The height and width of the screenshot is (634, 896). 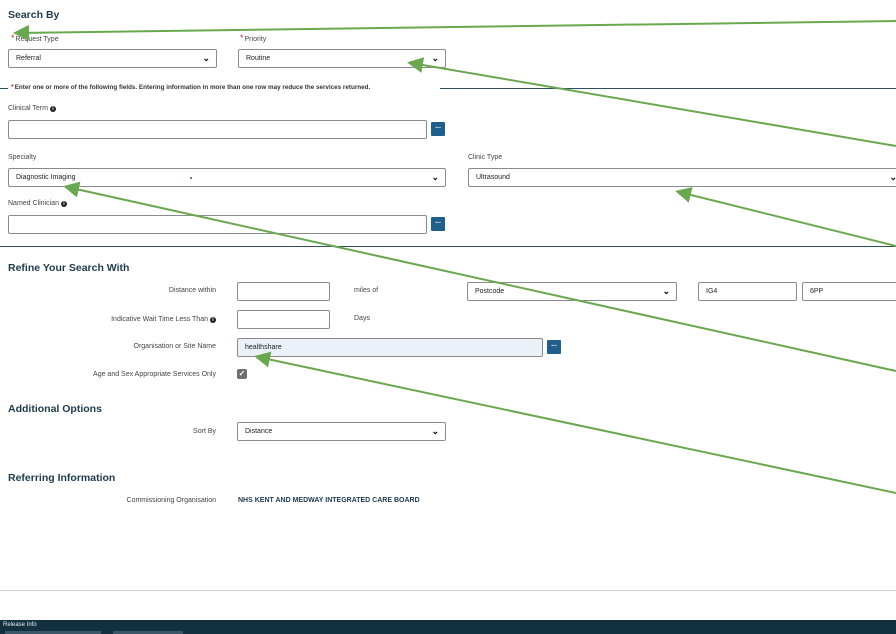 I want to click on arrow-request-type, so click(x=454, y=30).